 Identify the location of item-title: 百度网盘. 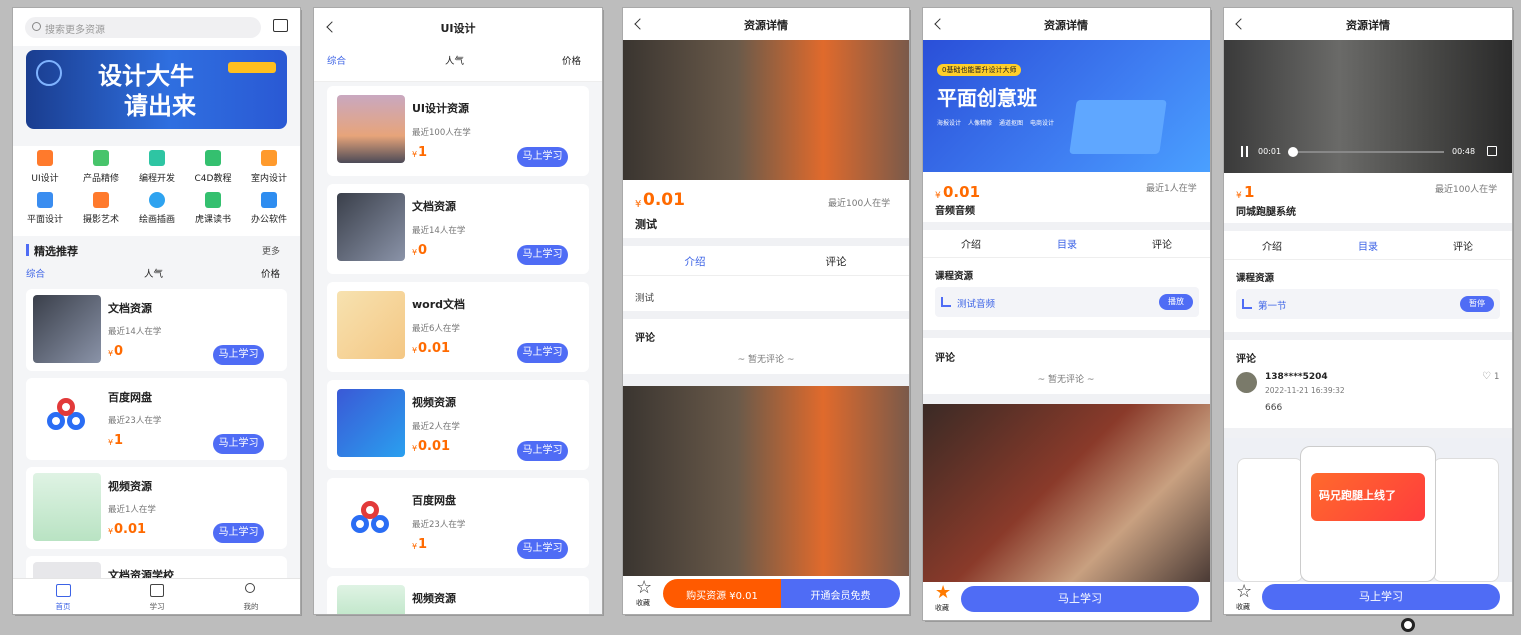
(434, 500).